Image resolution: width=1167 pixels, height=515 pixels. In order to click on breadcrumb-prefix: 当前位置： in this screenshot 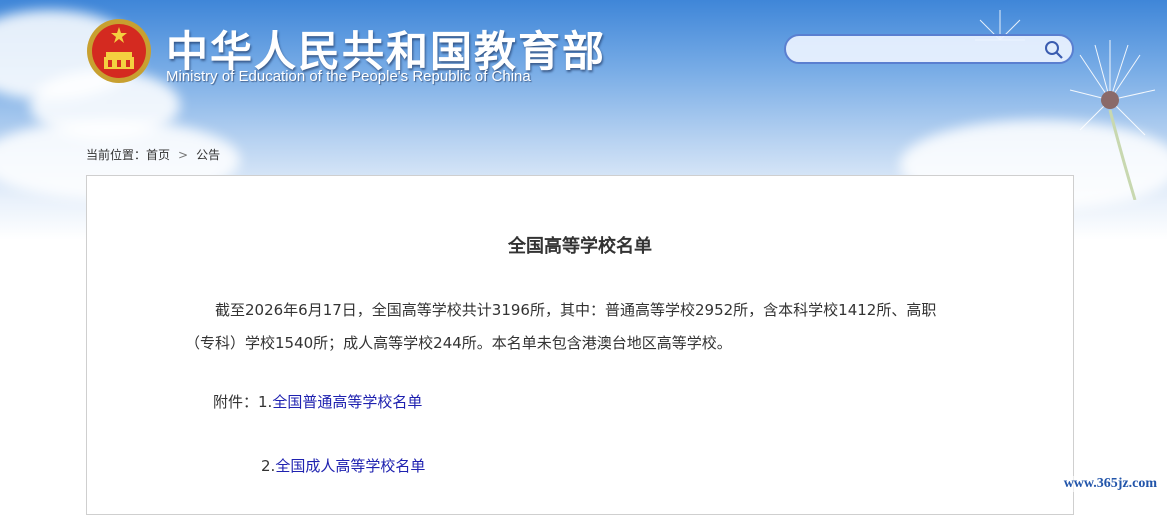, I will do `click(116, 155)`.